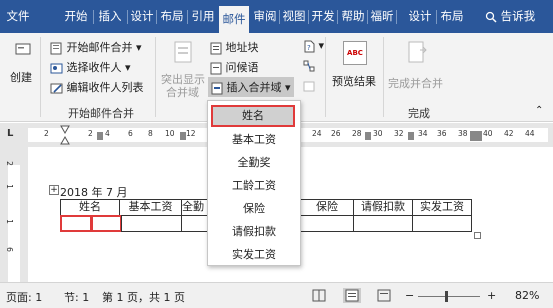 The image size is (553, 308). I want to click on greeting-line-label: 问候语, so click(242, 67).